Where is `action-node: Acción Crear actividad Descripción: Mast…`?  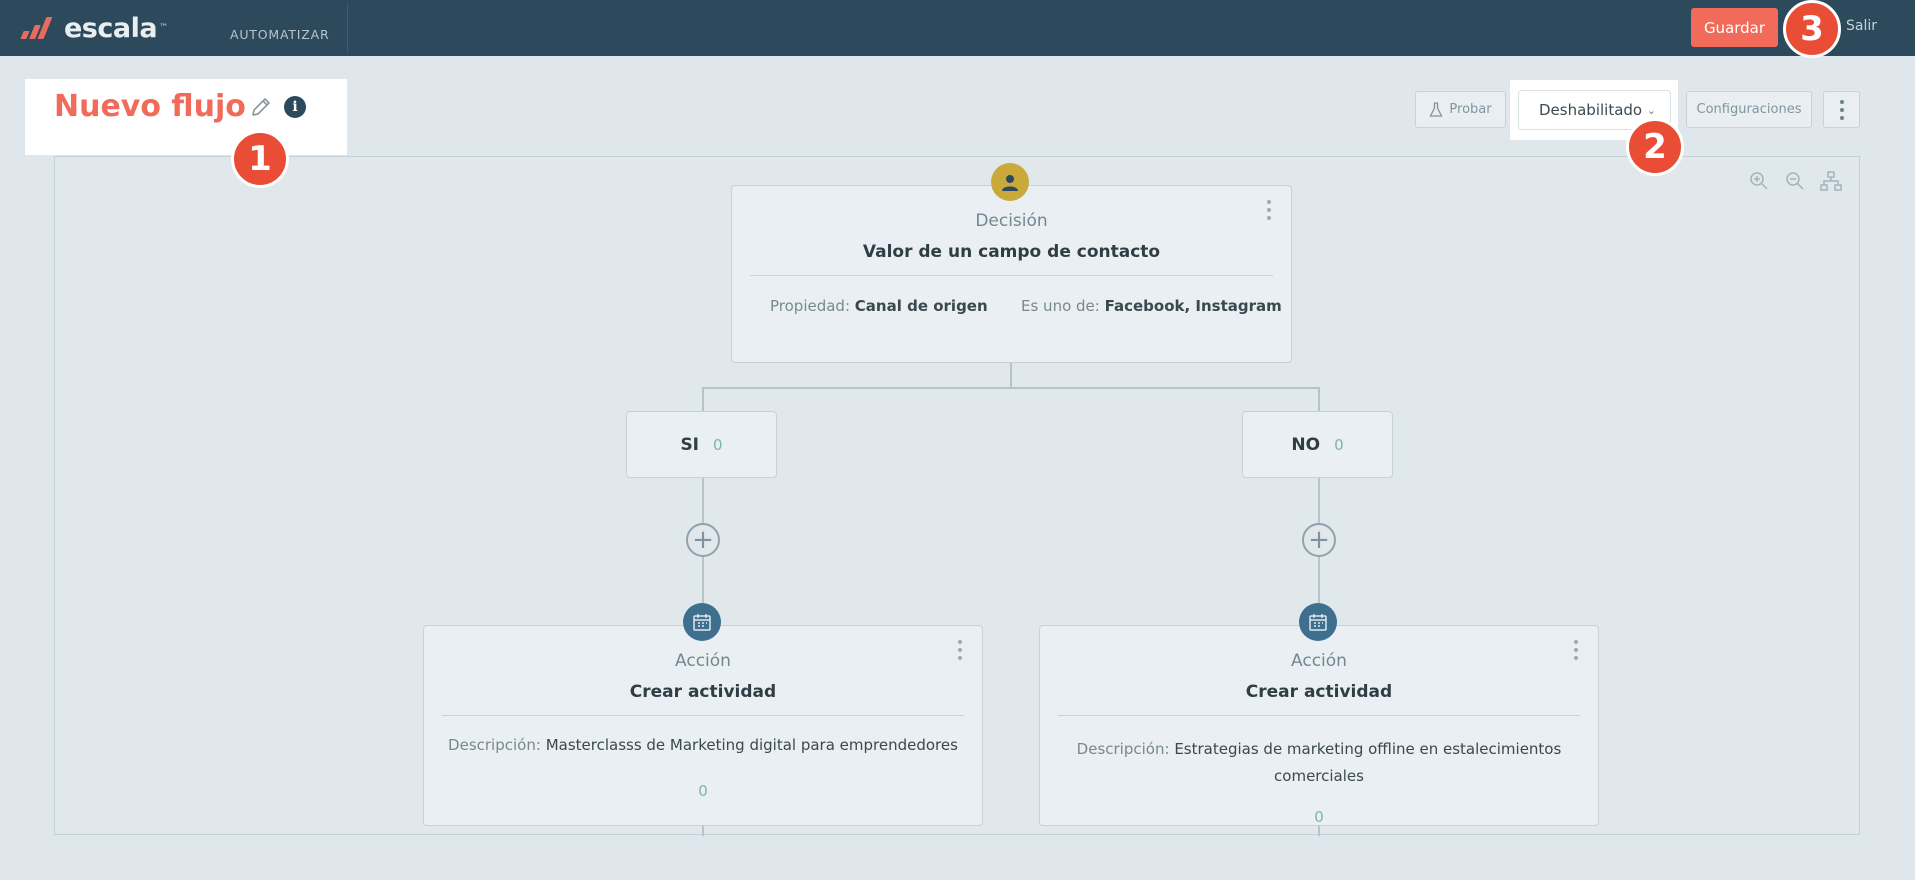
action-node: Acción Crear actividad Descripción: Mast… is located at coordinates (703, 725).